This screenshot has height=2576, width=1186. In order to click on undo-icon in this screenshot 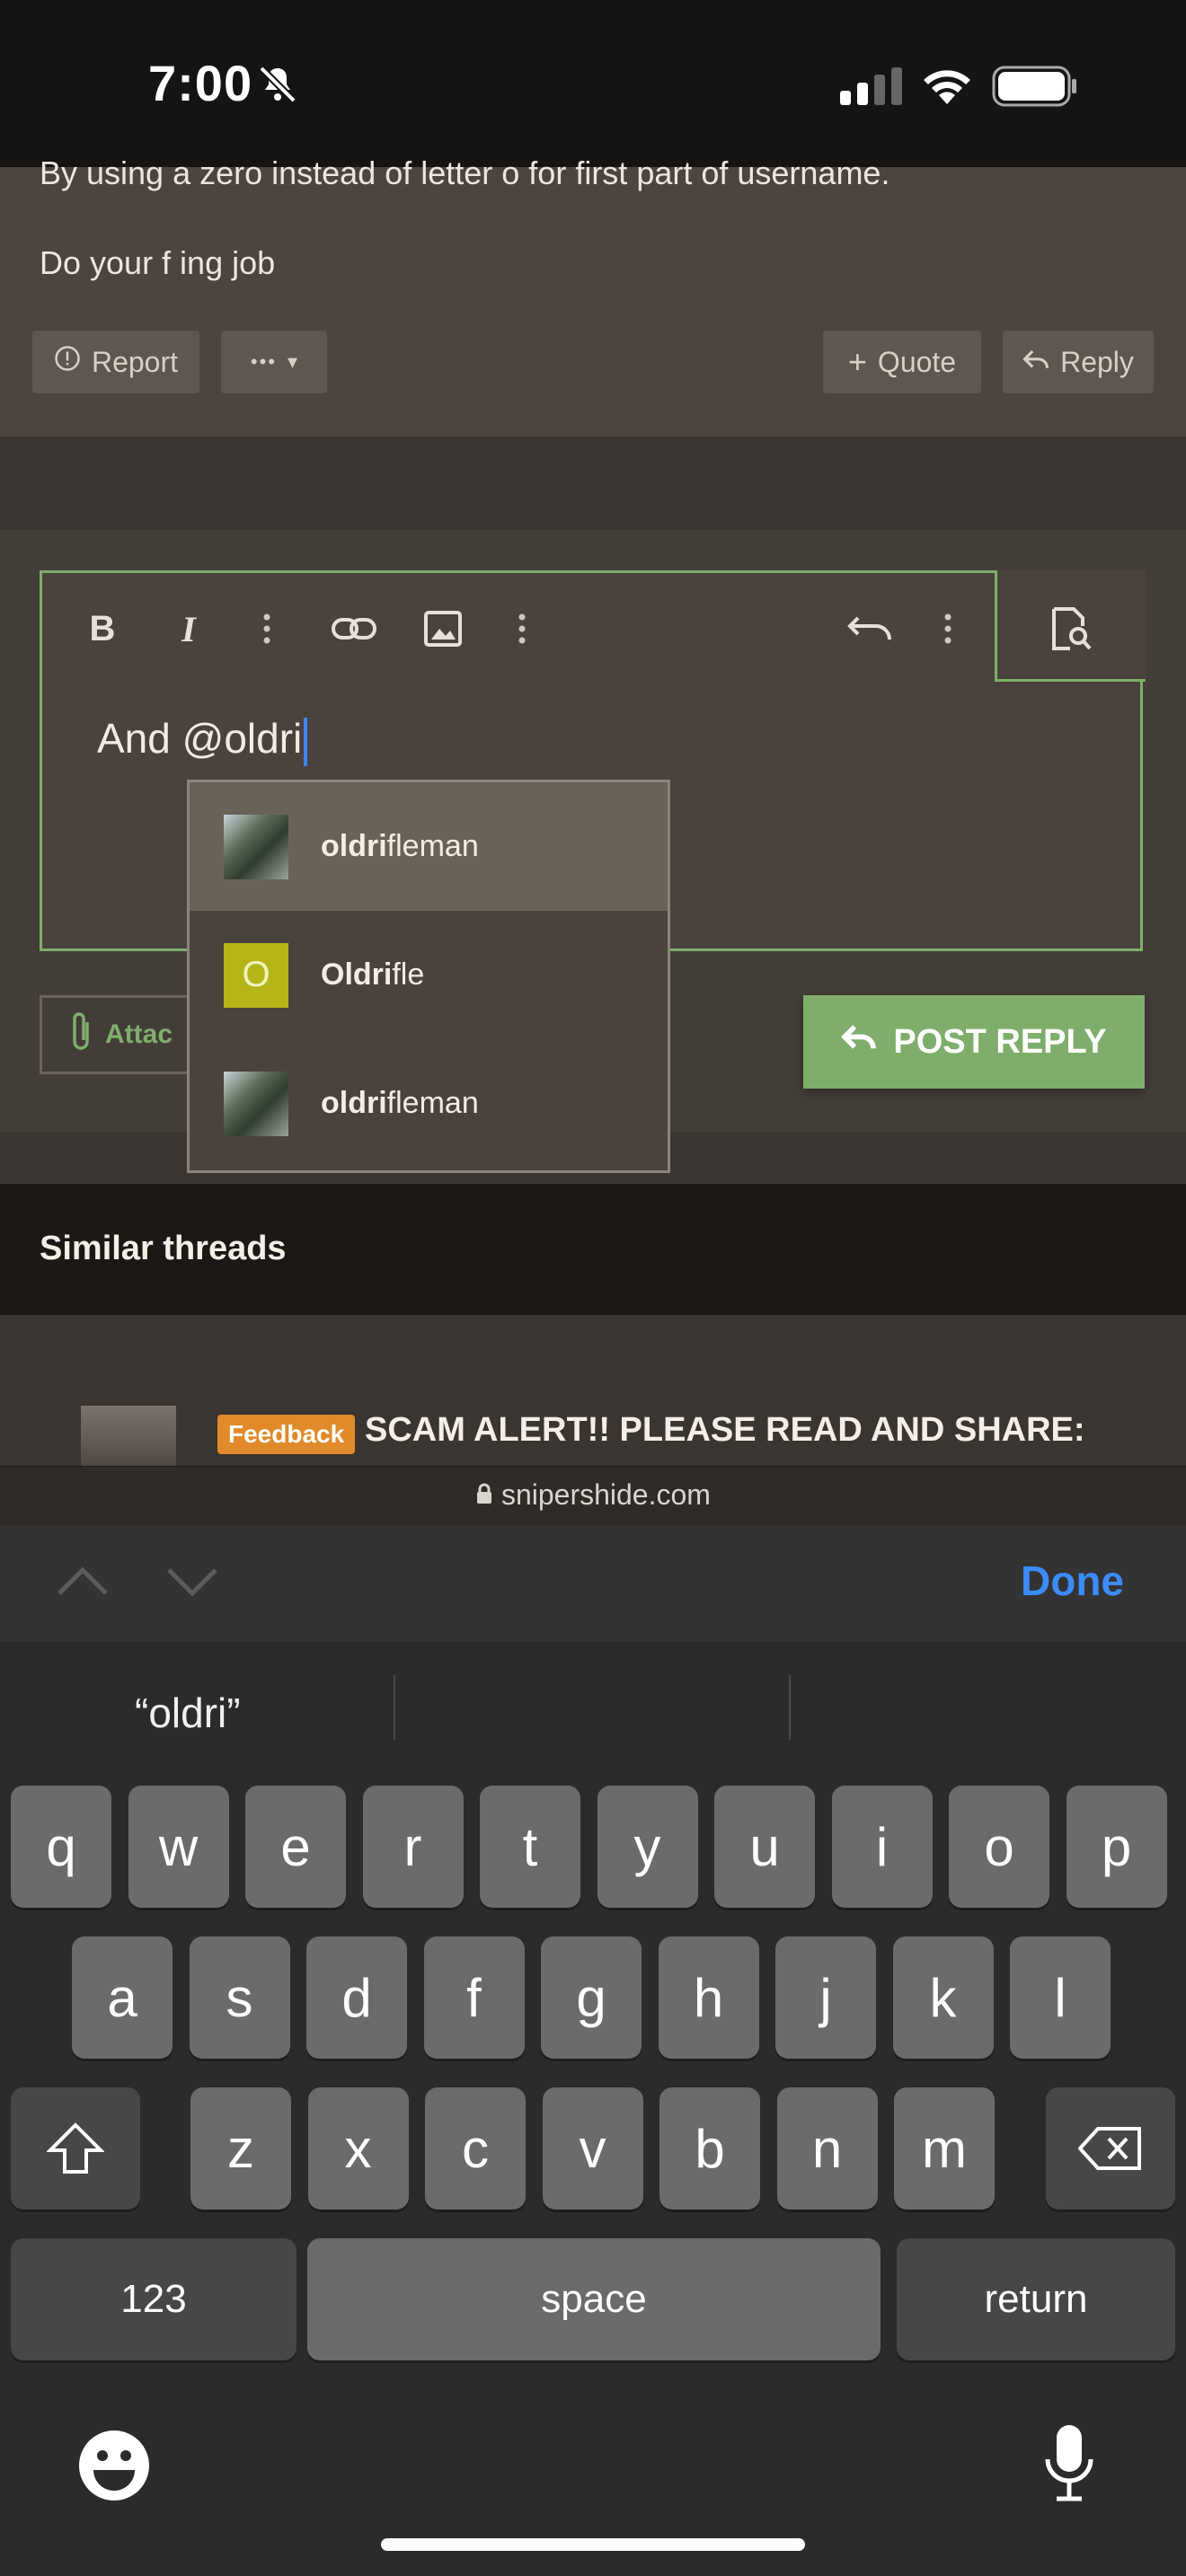, I will do `click(870, 629)`.